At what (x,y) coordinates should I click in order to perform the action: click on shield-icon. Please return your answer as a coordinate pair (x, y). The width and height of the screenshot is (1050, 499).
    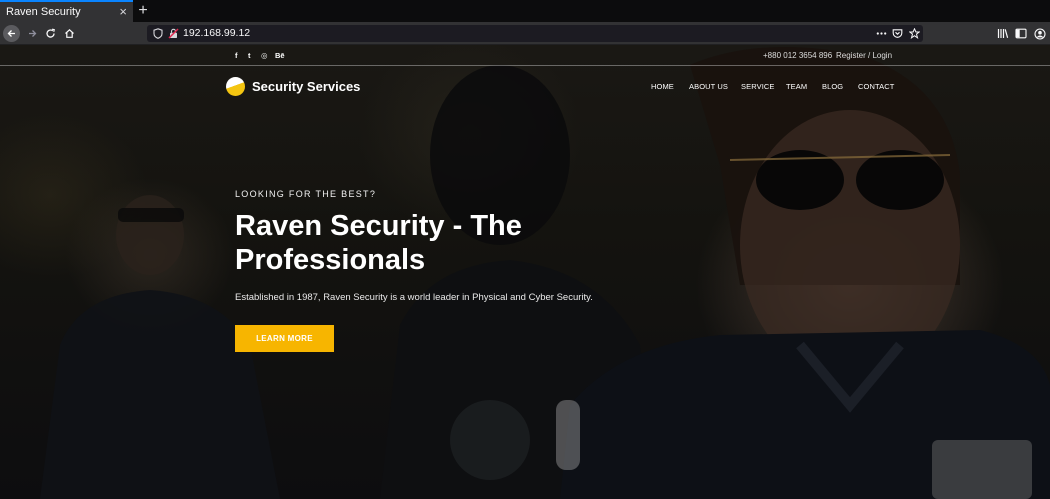
    Looking at the image, I should click on (157, 33).